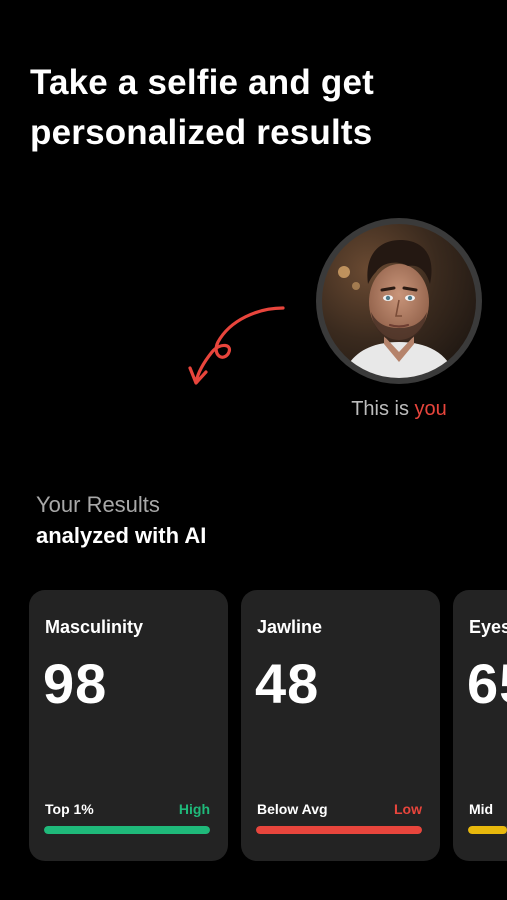 The height and width of the screenshot is (900, 507). What do you see at coordinates (383, 409) in the screenshot?
I see `caption-prefix: This is` at bounding box center [383, 409].